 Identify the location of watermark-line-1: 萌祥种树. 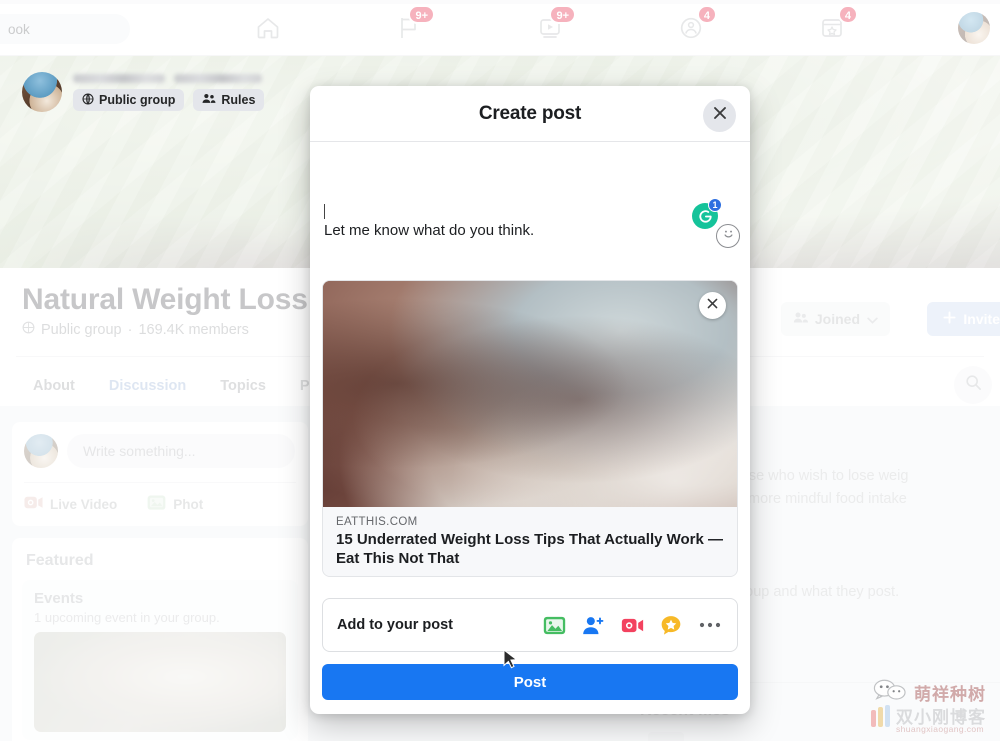
(929, 692).